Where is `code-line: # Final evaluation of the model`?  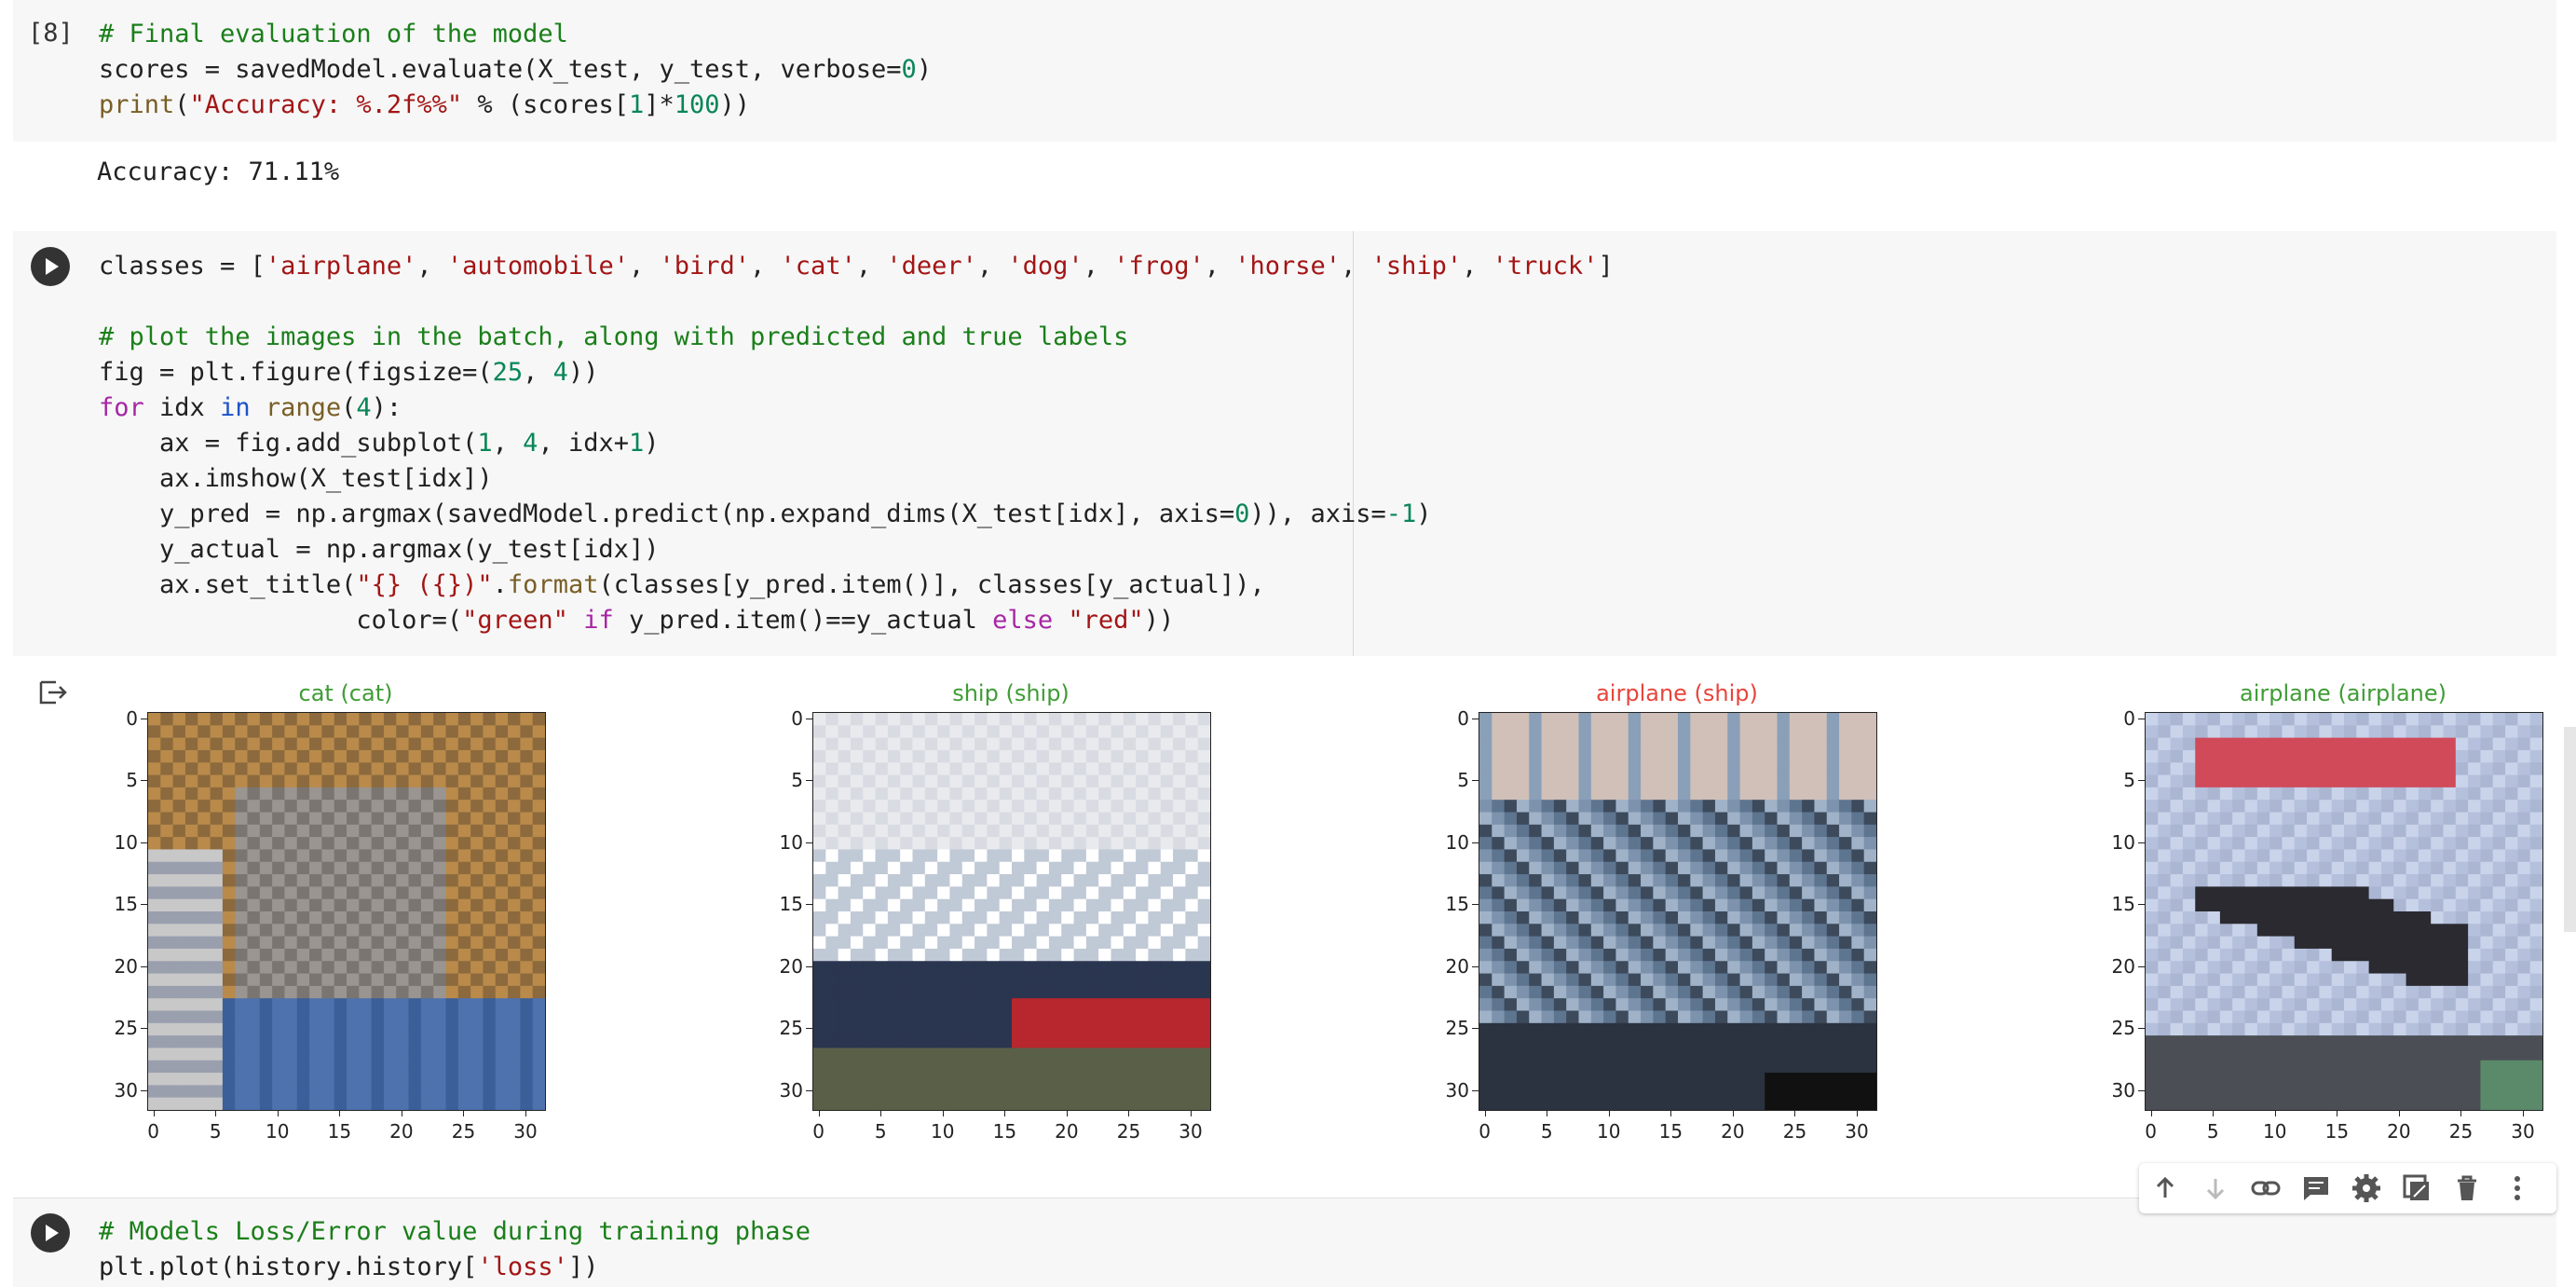 code-line: # Final evaluation of the model is located at coordinates (333, 35).